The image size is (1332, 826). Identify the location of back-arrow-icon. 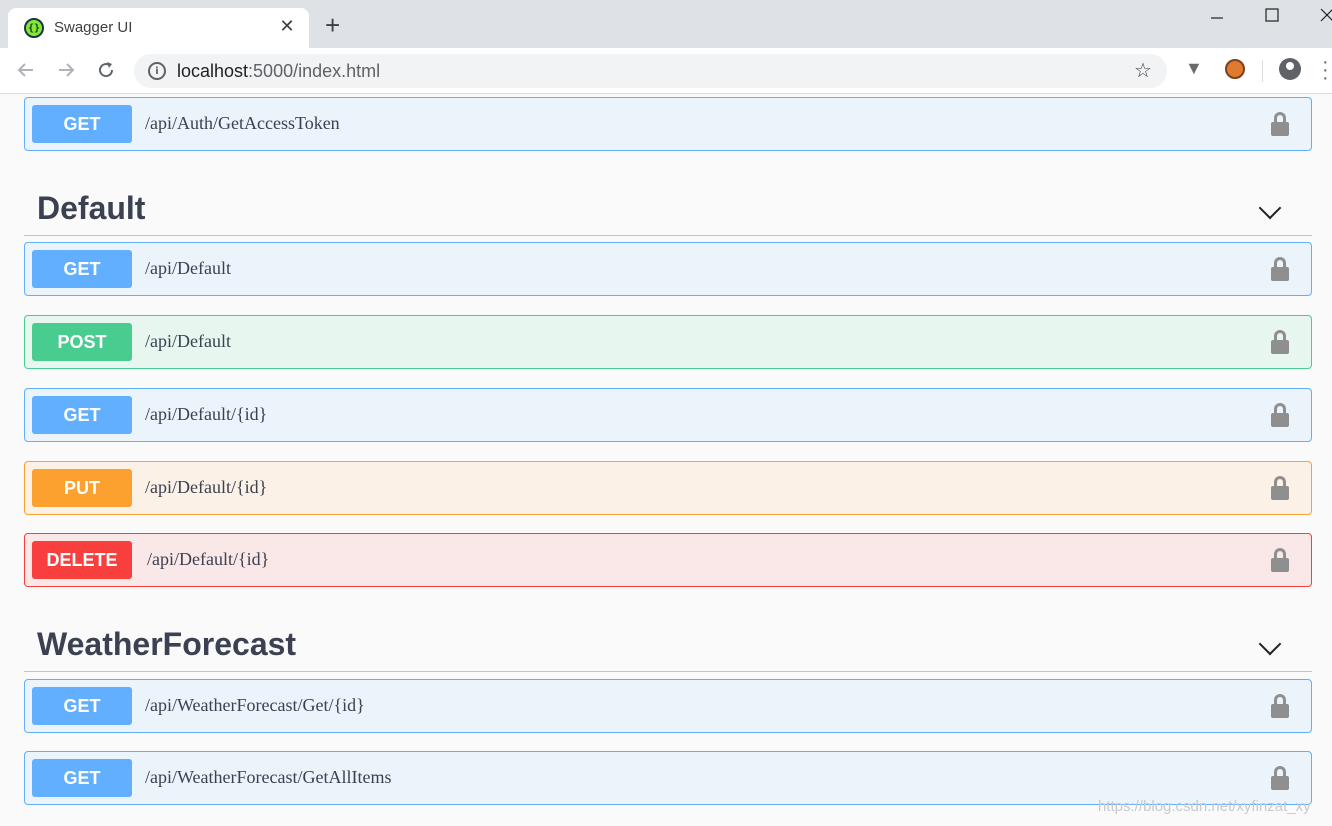
(25, 70).